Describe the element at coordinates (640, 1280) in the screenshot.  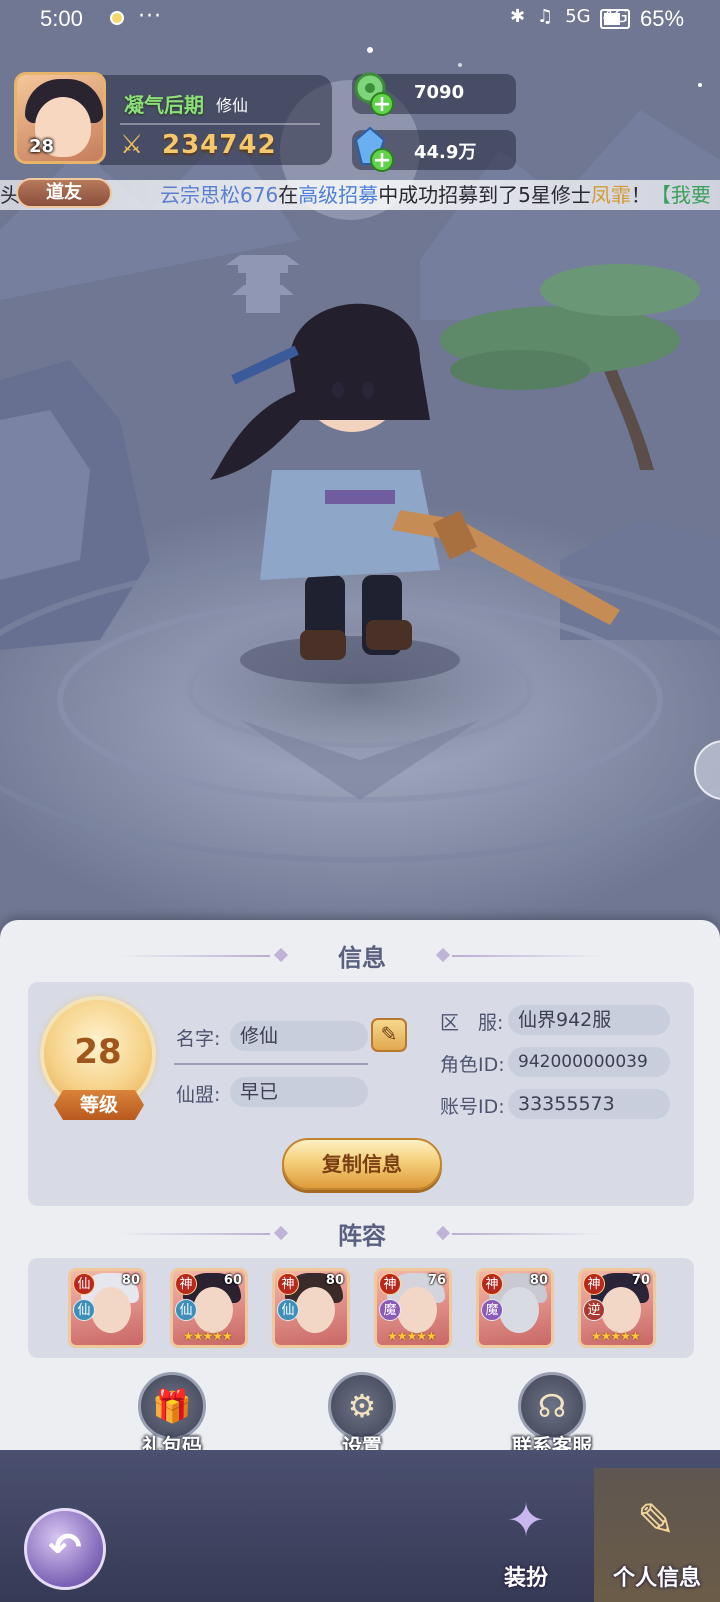
I see `hero-level: 70` at that location.